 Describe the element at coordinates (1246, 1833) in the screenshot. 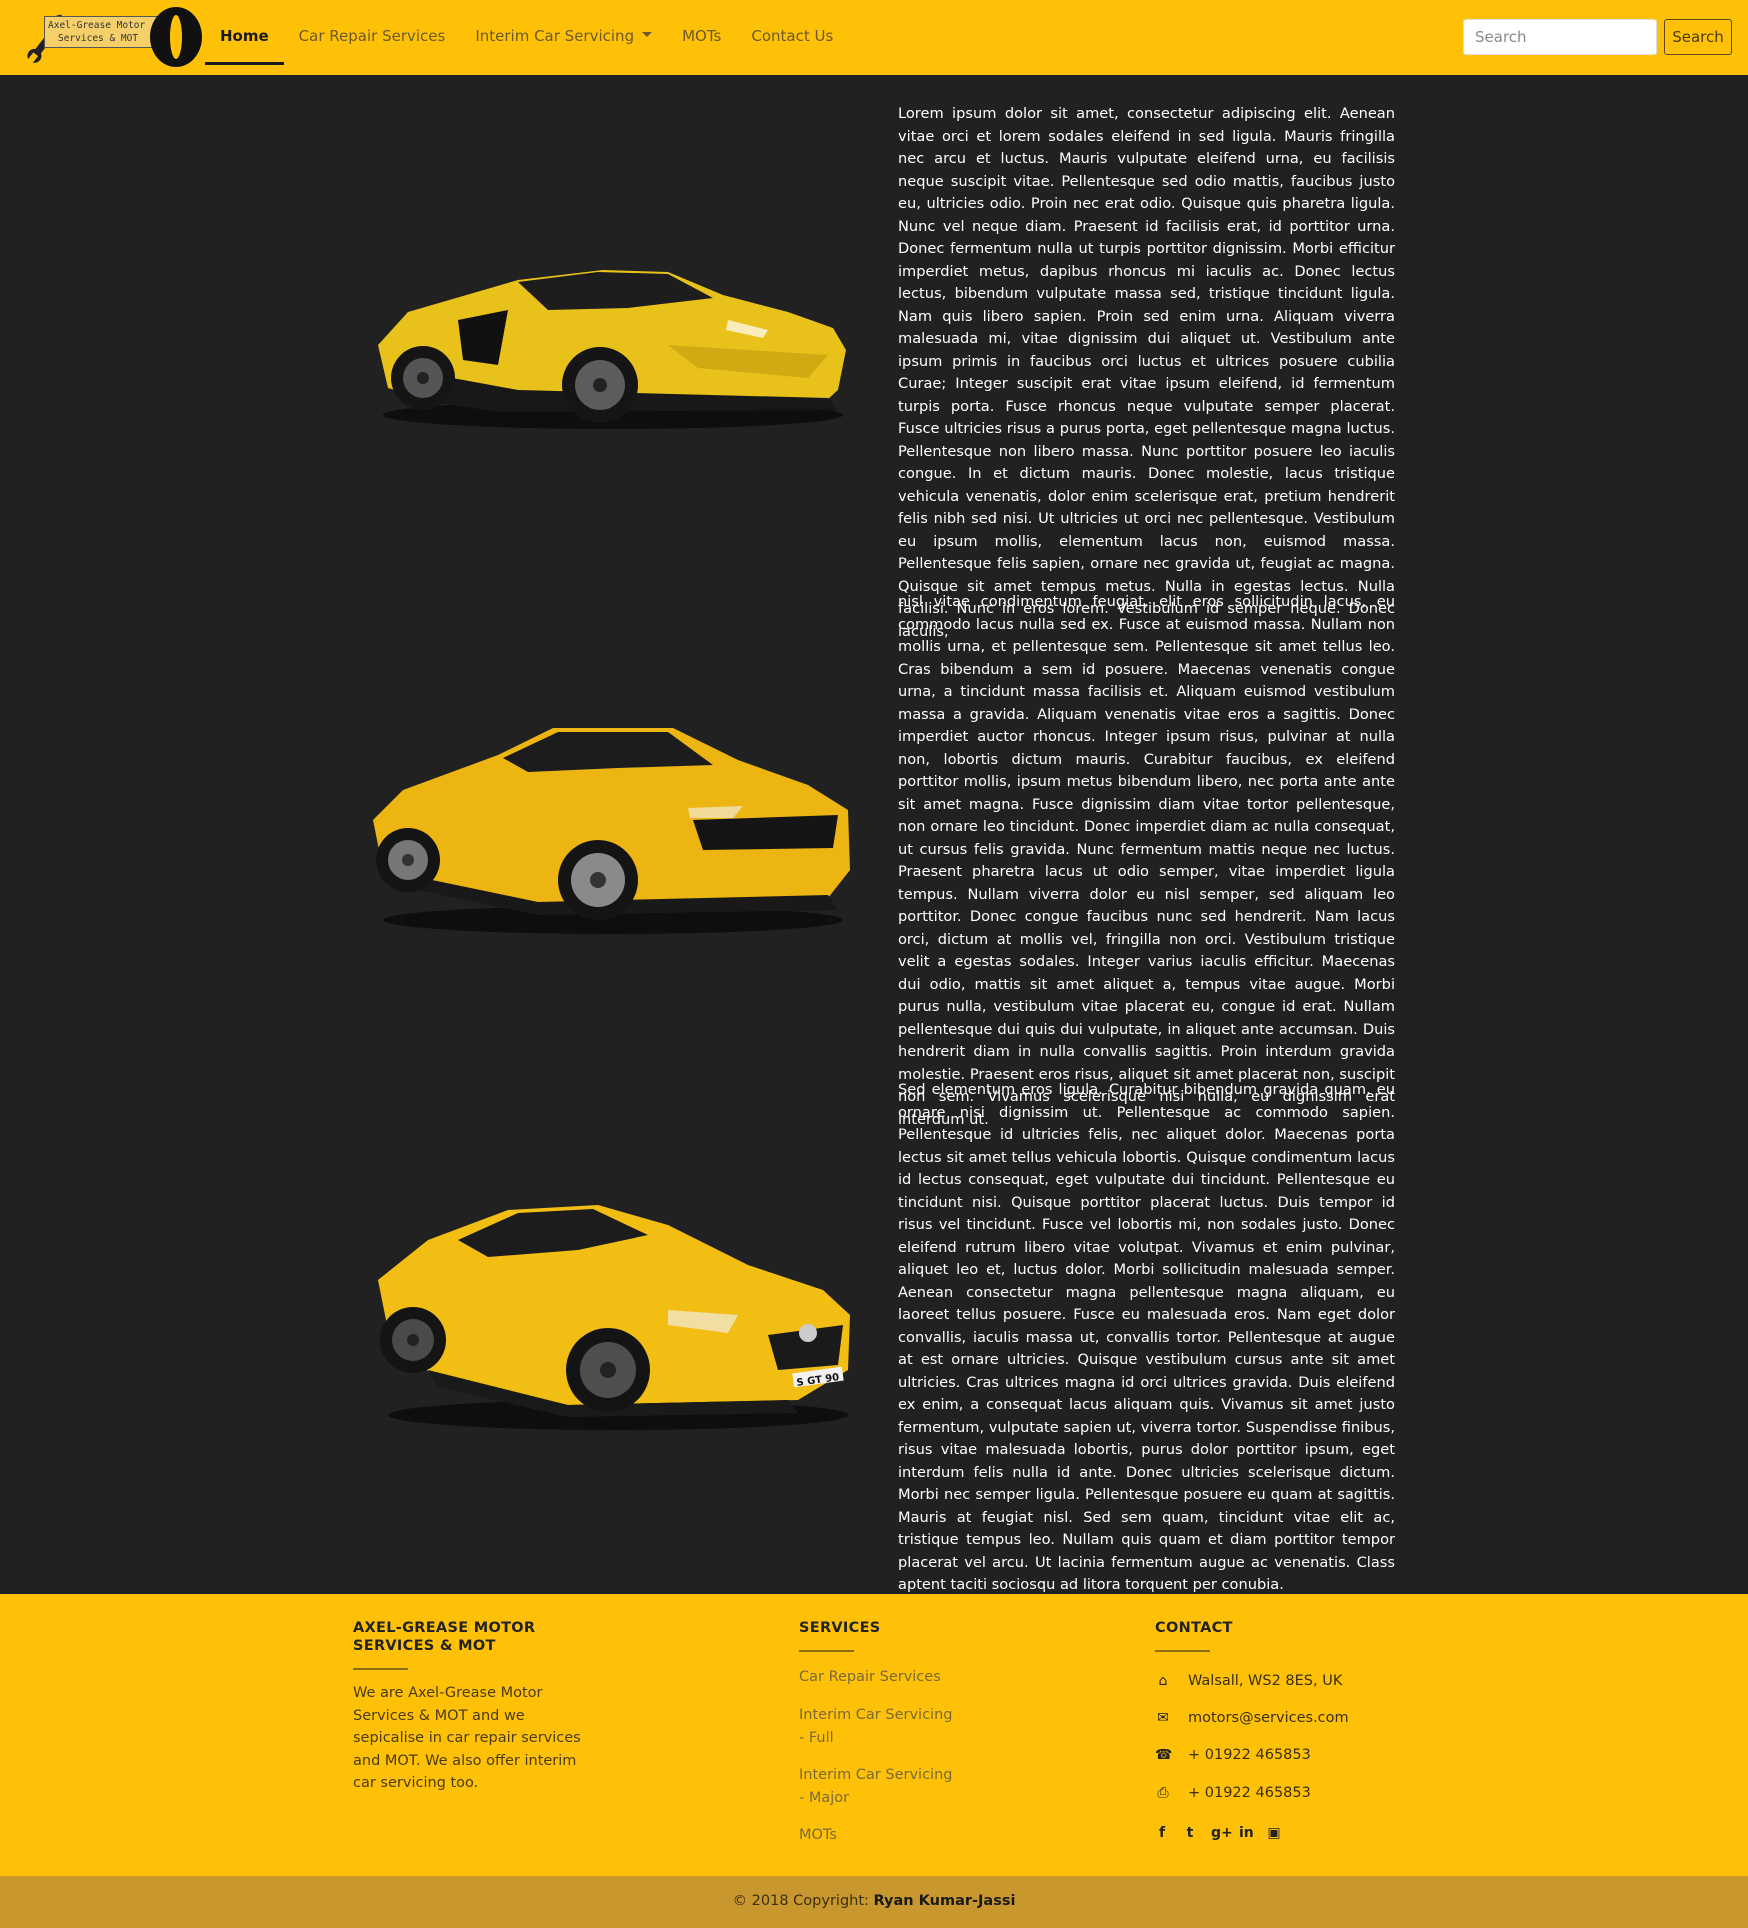

I see `linkedin-icon: in` at that location.